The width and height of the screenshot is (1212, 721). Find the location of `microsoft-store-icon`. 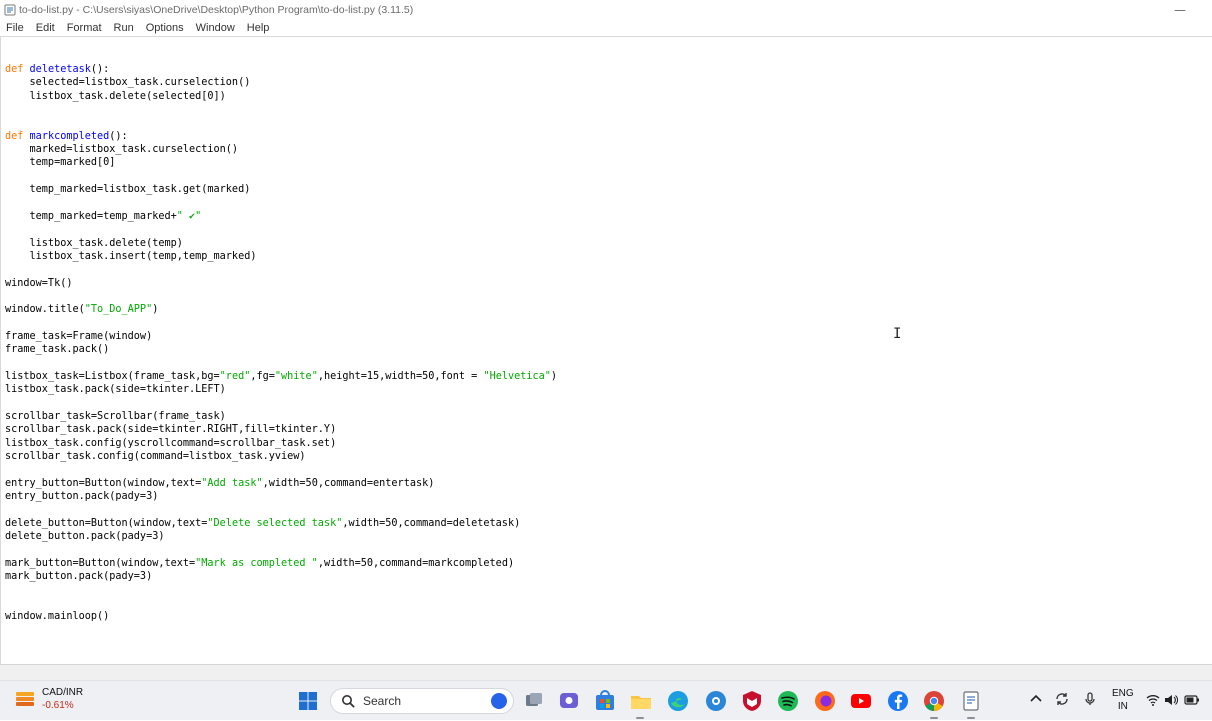

microsoft-store-icon is located at coordinates (605, 701).